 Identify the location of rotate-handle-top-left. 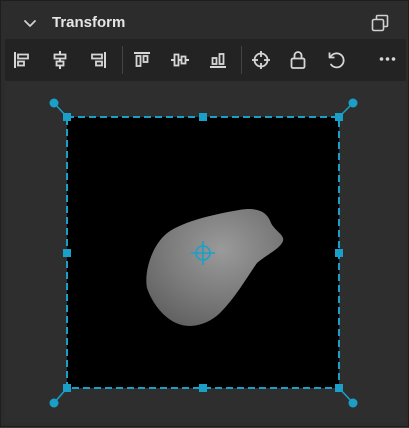
(54, 103).